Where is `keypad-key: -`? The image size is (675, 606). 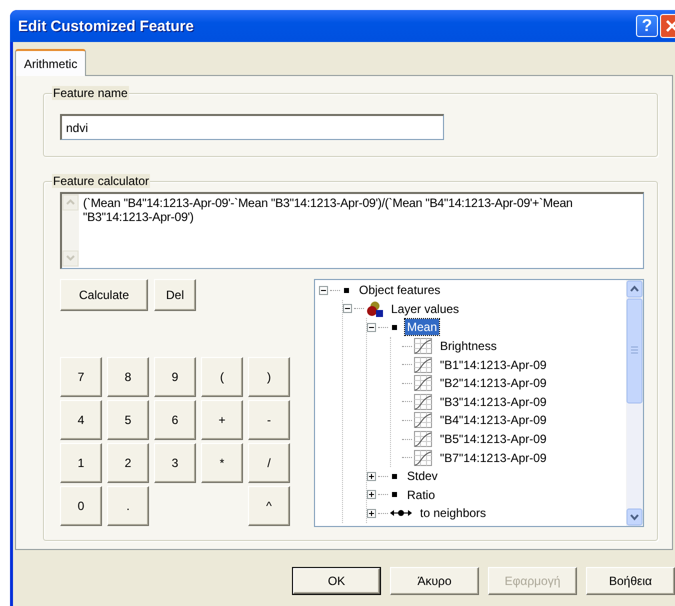 keypad-key: - is located at coordinates (269, 420).